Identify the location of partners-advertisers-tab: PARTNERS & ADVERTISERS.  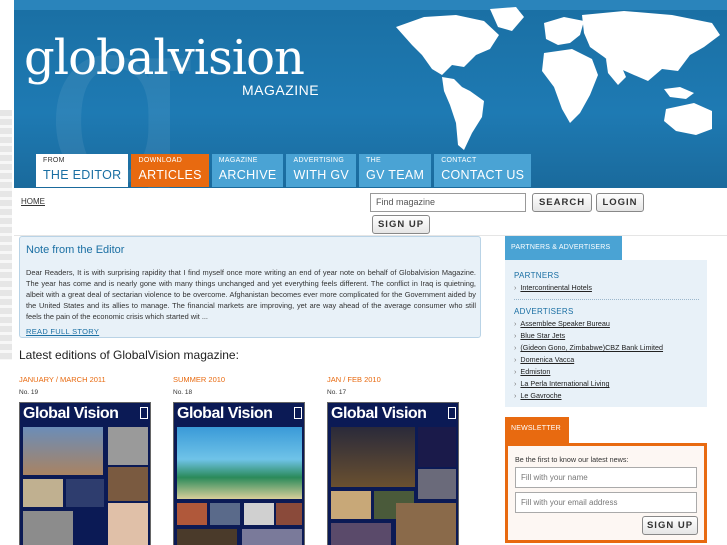
(563, 248).